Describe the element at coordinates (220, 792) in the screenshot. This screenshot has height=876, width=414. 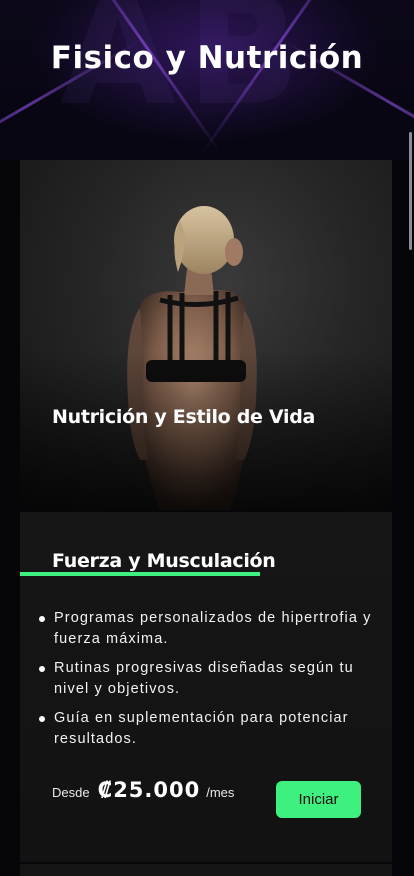
I see `price-suffix: /mes` at that location.